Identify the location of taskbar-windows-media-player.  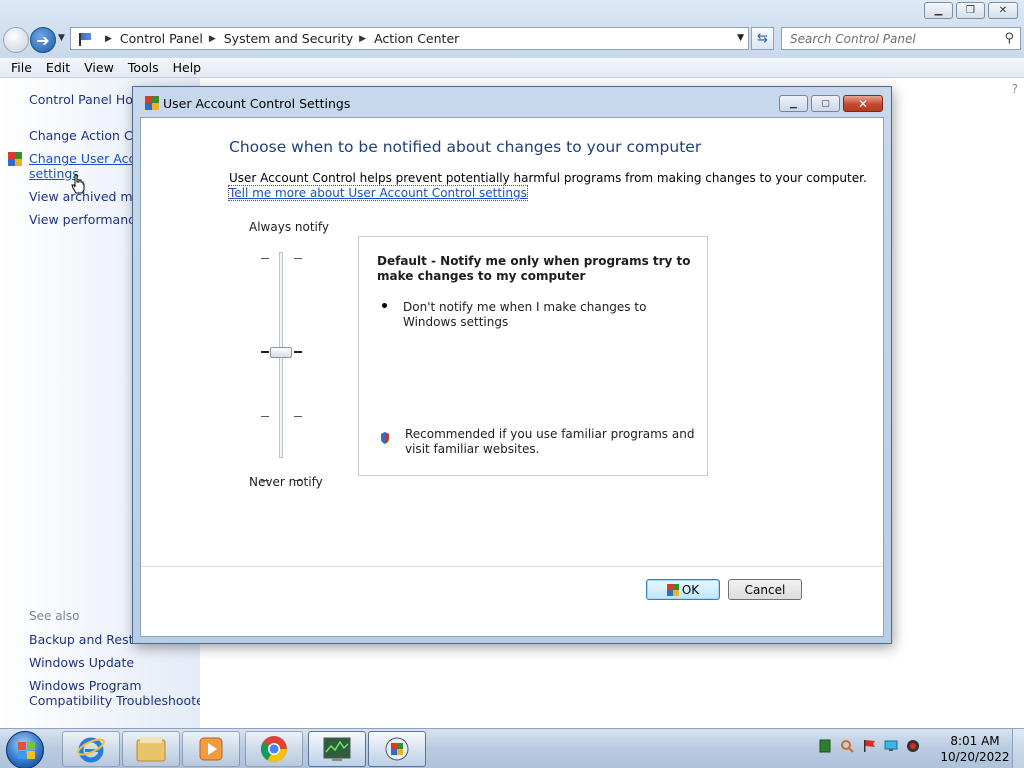
(211, 749).